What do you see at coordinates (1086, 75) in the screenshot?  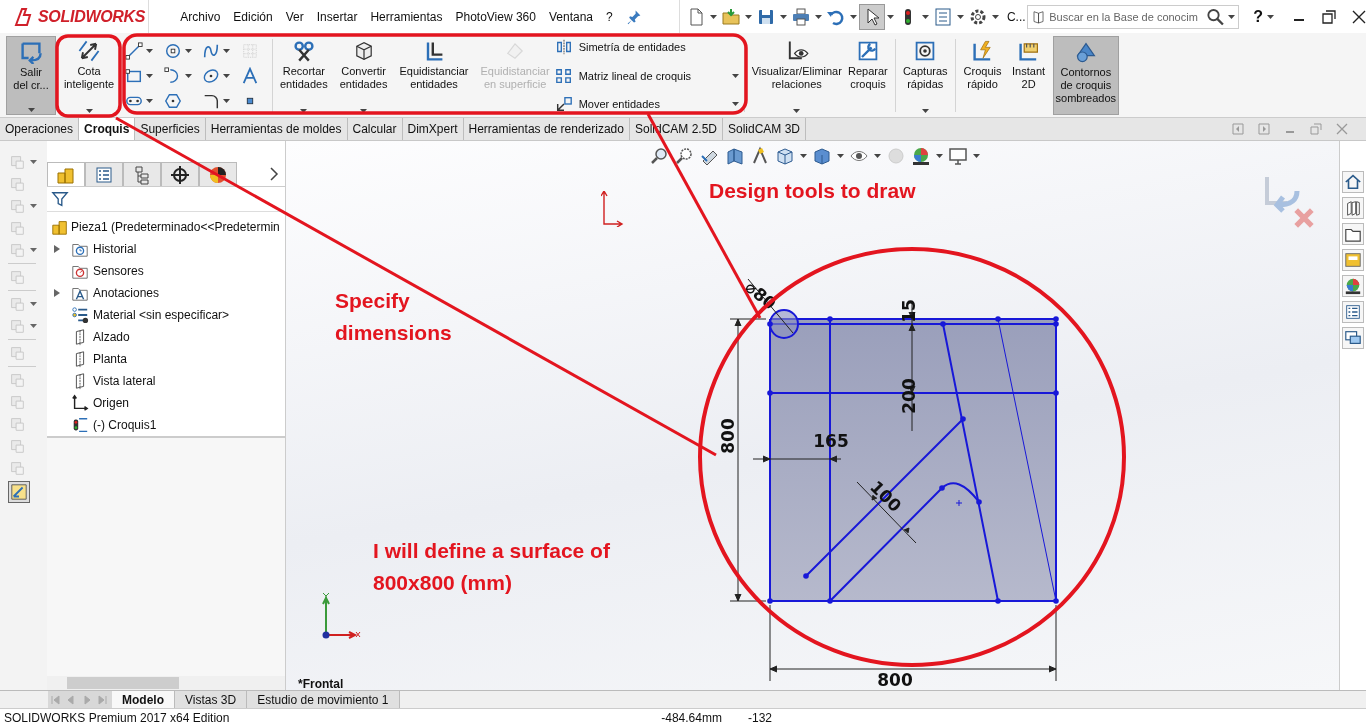 I see `ribbon-button: Contornos de croquis sombreados` at bounding box center [1086, 75].